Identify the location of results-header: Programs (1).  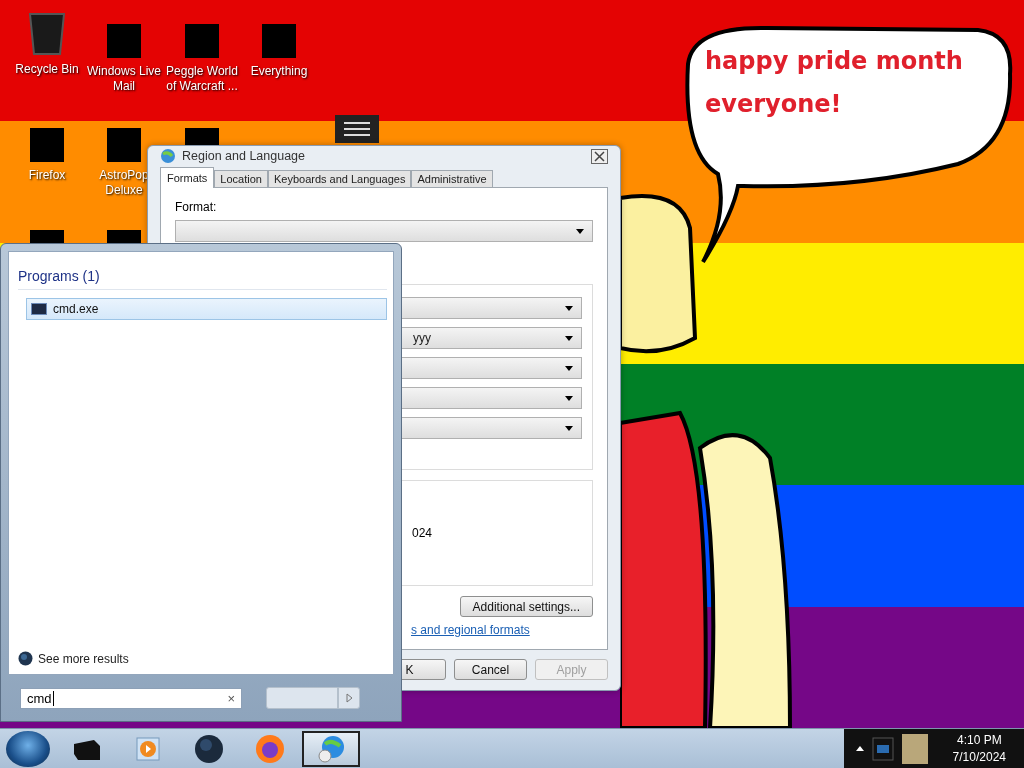
(202, 279).